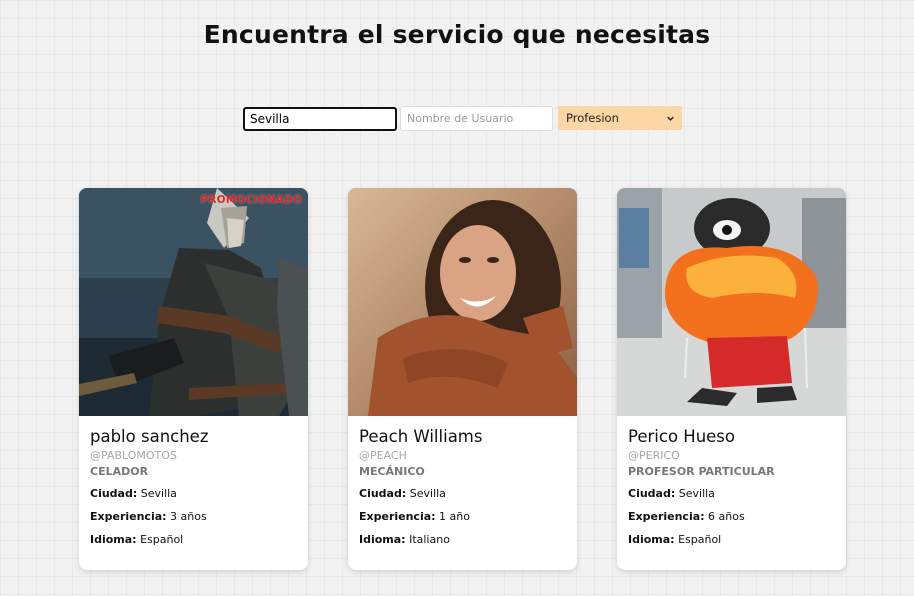 This screenshot has width=914, height=596. Describe the element at coordinates (421, 436) in the screenshot. I see `profile-name: Peach Williams` at that location.